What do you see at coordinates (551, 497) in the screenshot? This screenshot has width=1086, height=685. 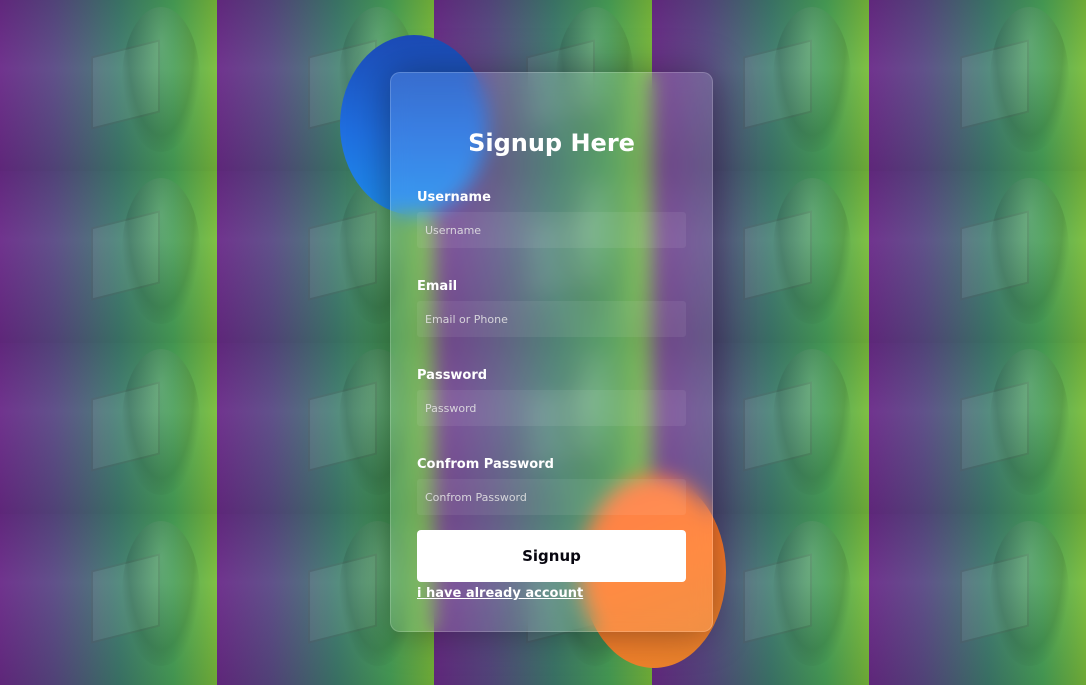 I see `confirm-password-input` at bounding box center [551, 497].